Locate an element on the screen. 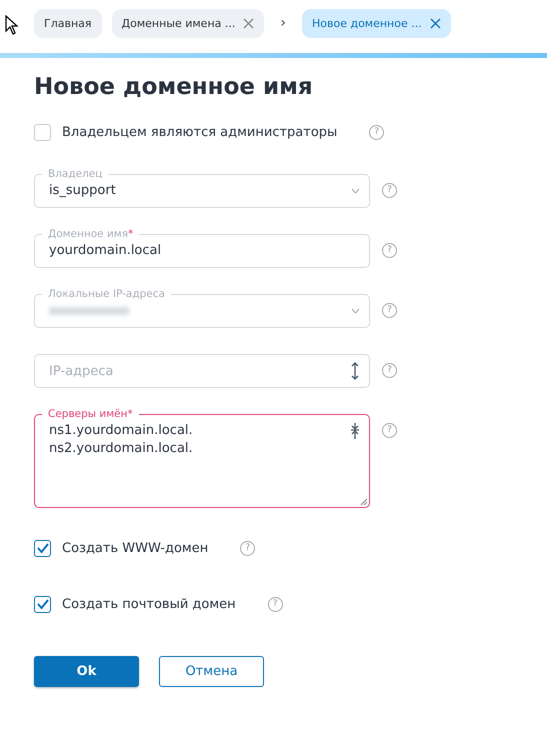 This screenshot has height=750, width=547. expand-icon is located at coordinates (355, 371).